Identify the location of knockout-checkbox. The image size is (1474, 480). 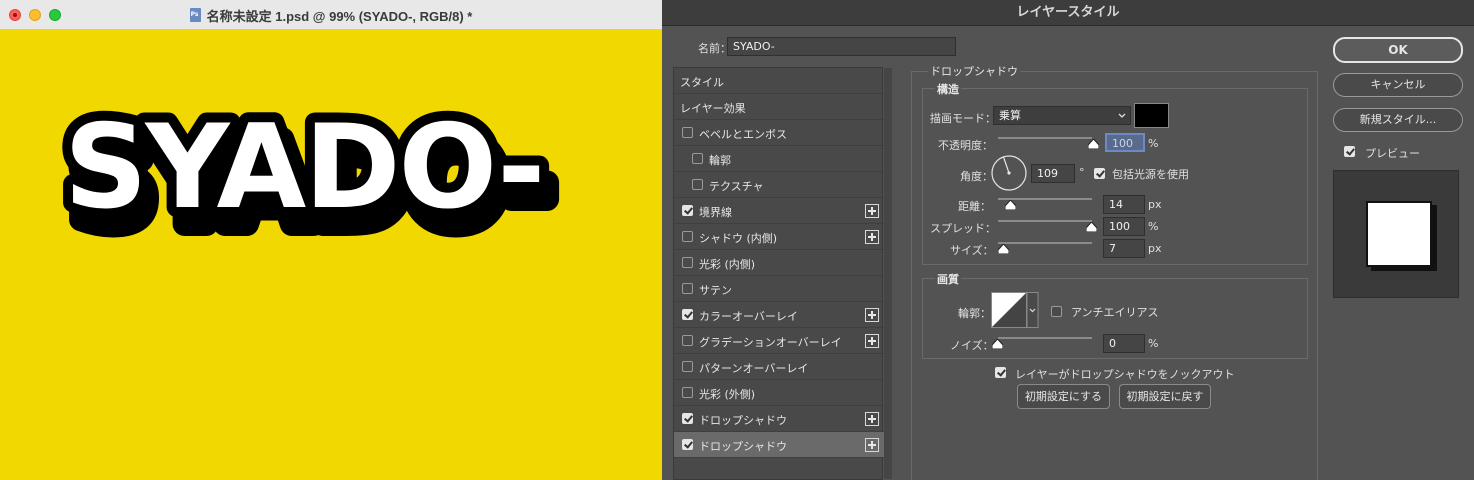
(1000, 372).